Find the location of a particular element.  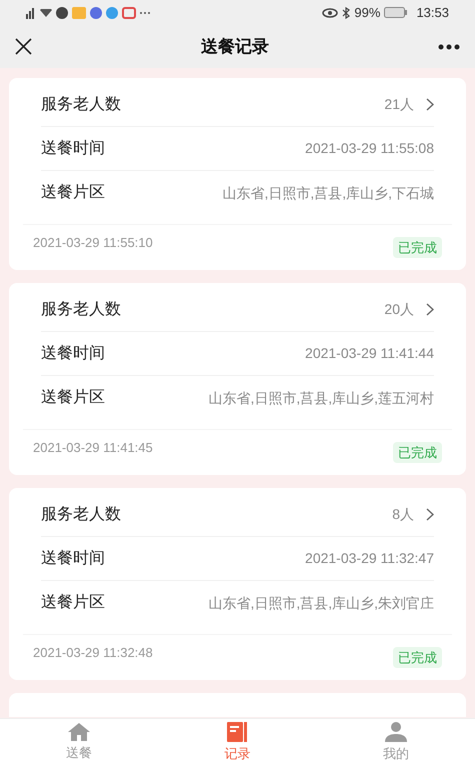

field-value: 2021-03-29 11:32:47 is located at coordinates (369, 558).